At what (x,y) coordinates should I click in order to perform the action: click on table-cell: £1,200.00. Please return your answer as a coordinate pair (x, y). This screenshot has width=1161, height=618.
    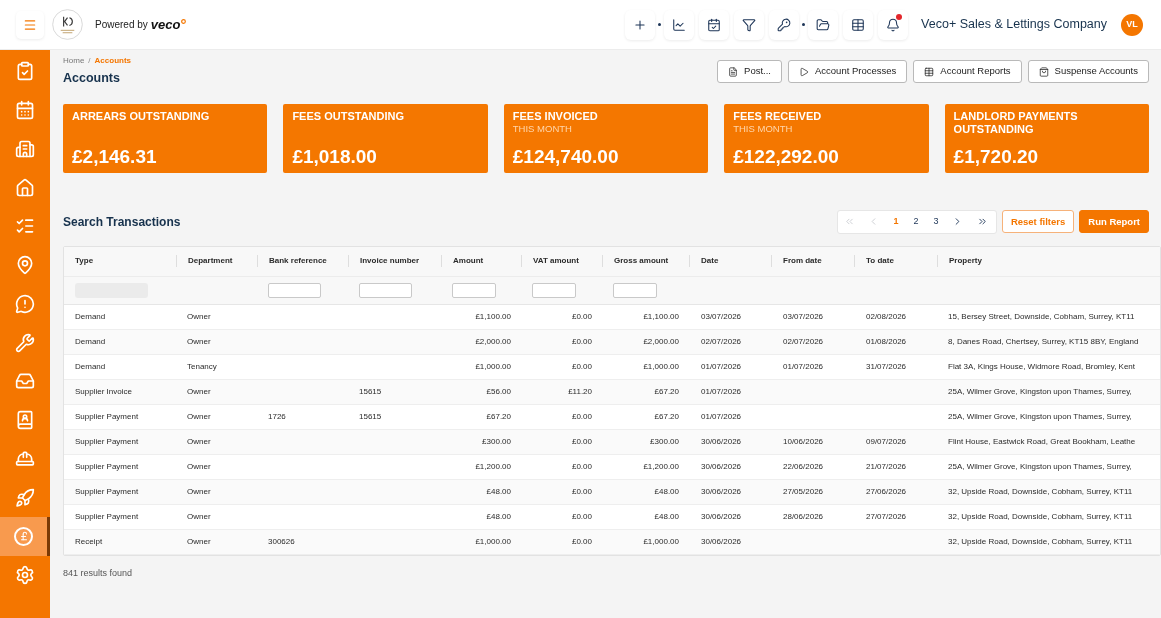
    Looking at the image, I should click on (661, 466).